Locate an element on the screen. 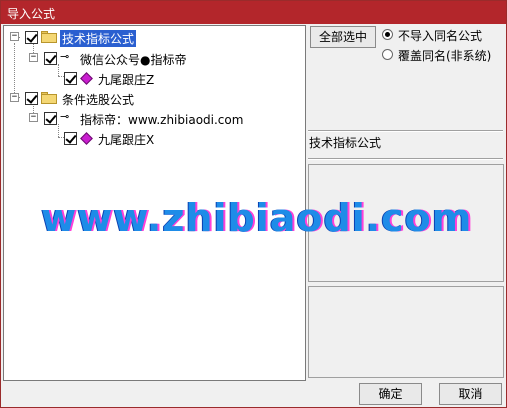 The height and width of the screenshot is (408, 507). radio-label-overwrite: 覆盖同名(非系统) is located at coordinates (445, 56).